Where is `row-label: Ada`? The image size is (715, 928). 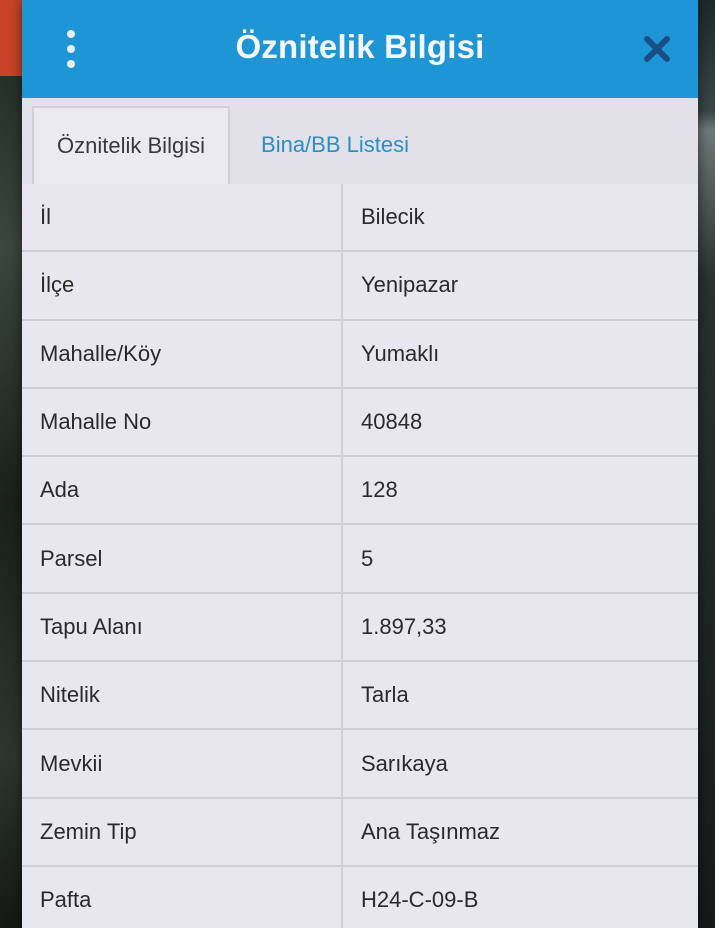
row-label: Ada is located at coordinates (182, 490).